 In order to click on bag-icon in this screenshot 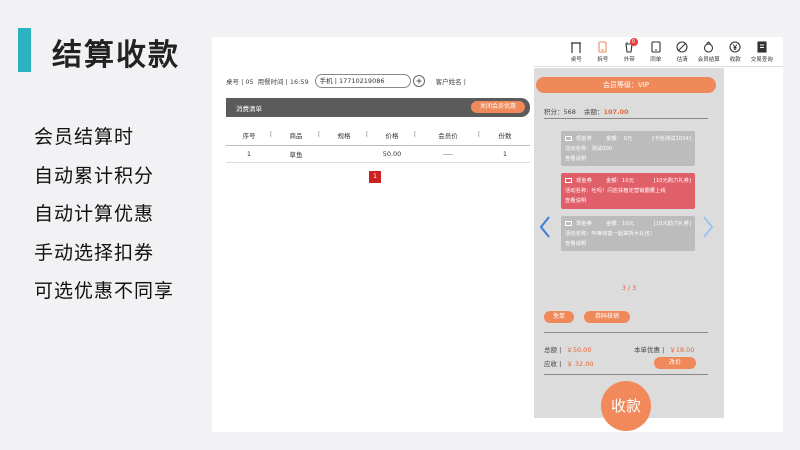, I will do `click(708, 47)`.